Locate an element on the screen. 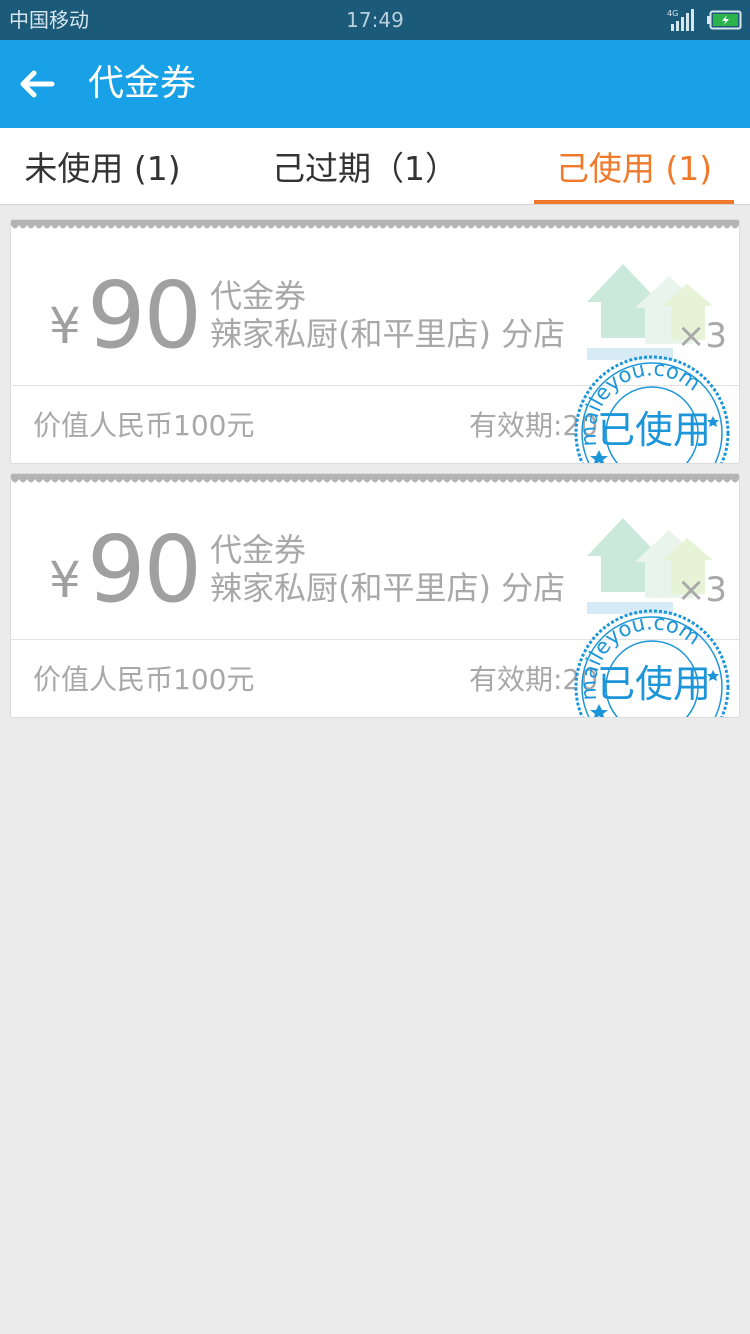 This screenshot has width=750, height=1334. tab-used: 己使用 (1) is located at coordinates (634, 166).